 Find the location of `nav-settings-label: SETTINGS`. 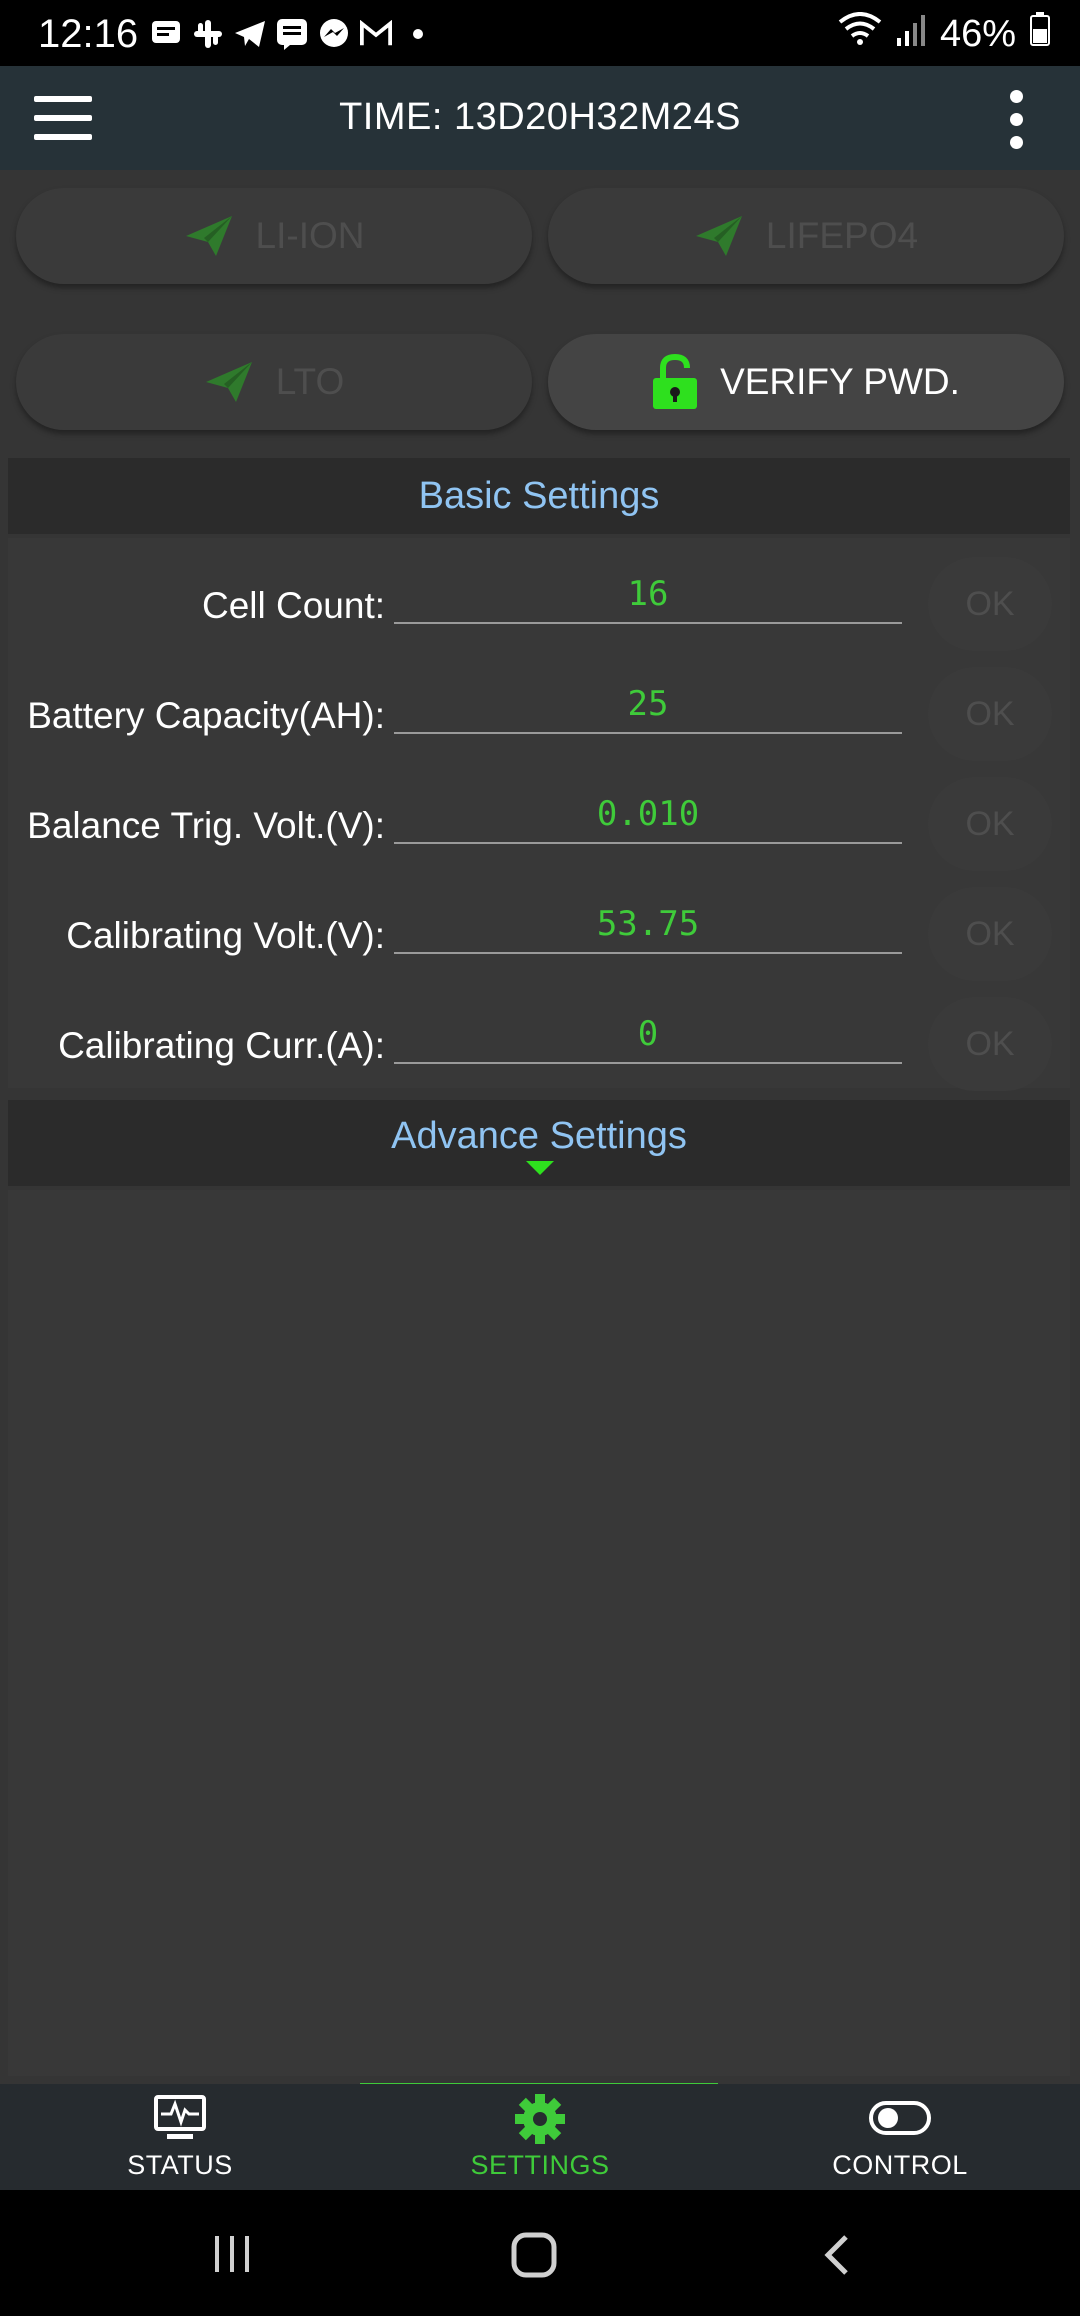

nav-settings-label: SETTINGS is located at coordinates (540, 2165).